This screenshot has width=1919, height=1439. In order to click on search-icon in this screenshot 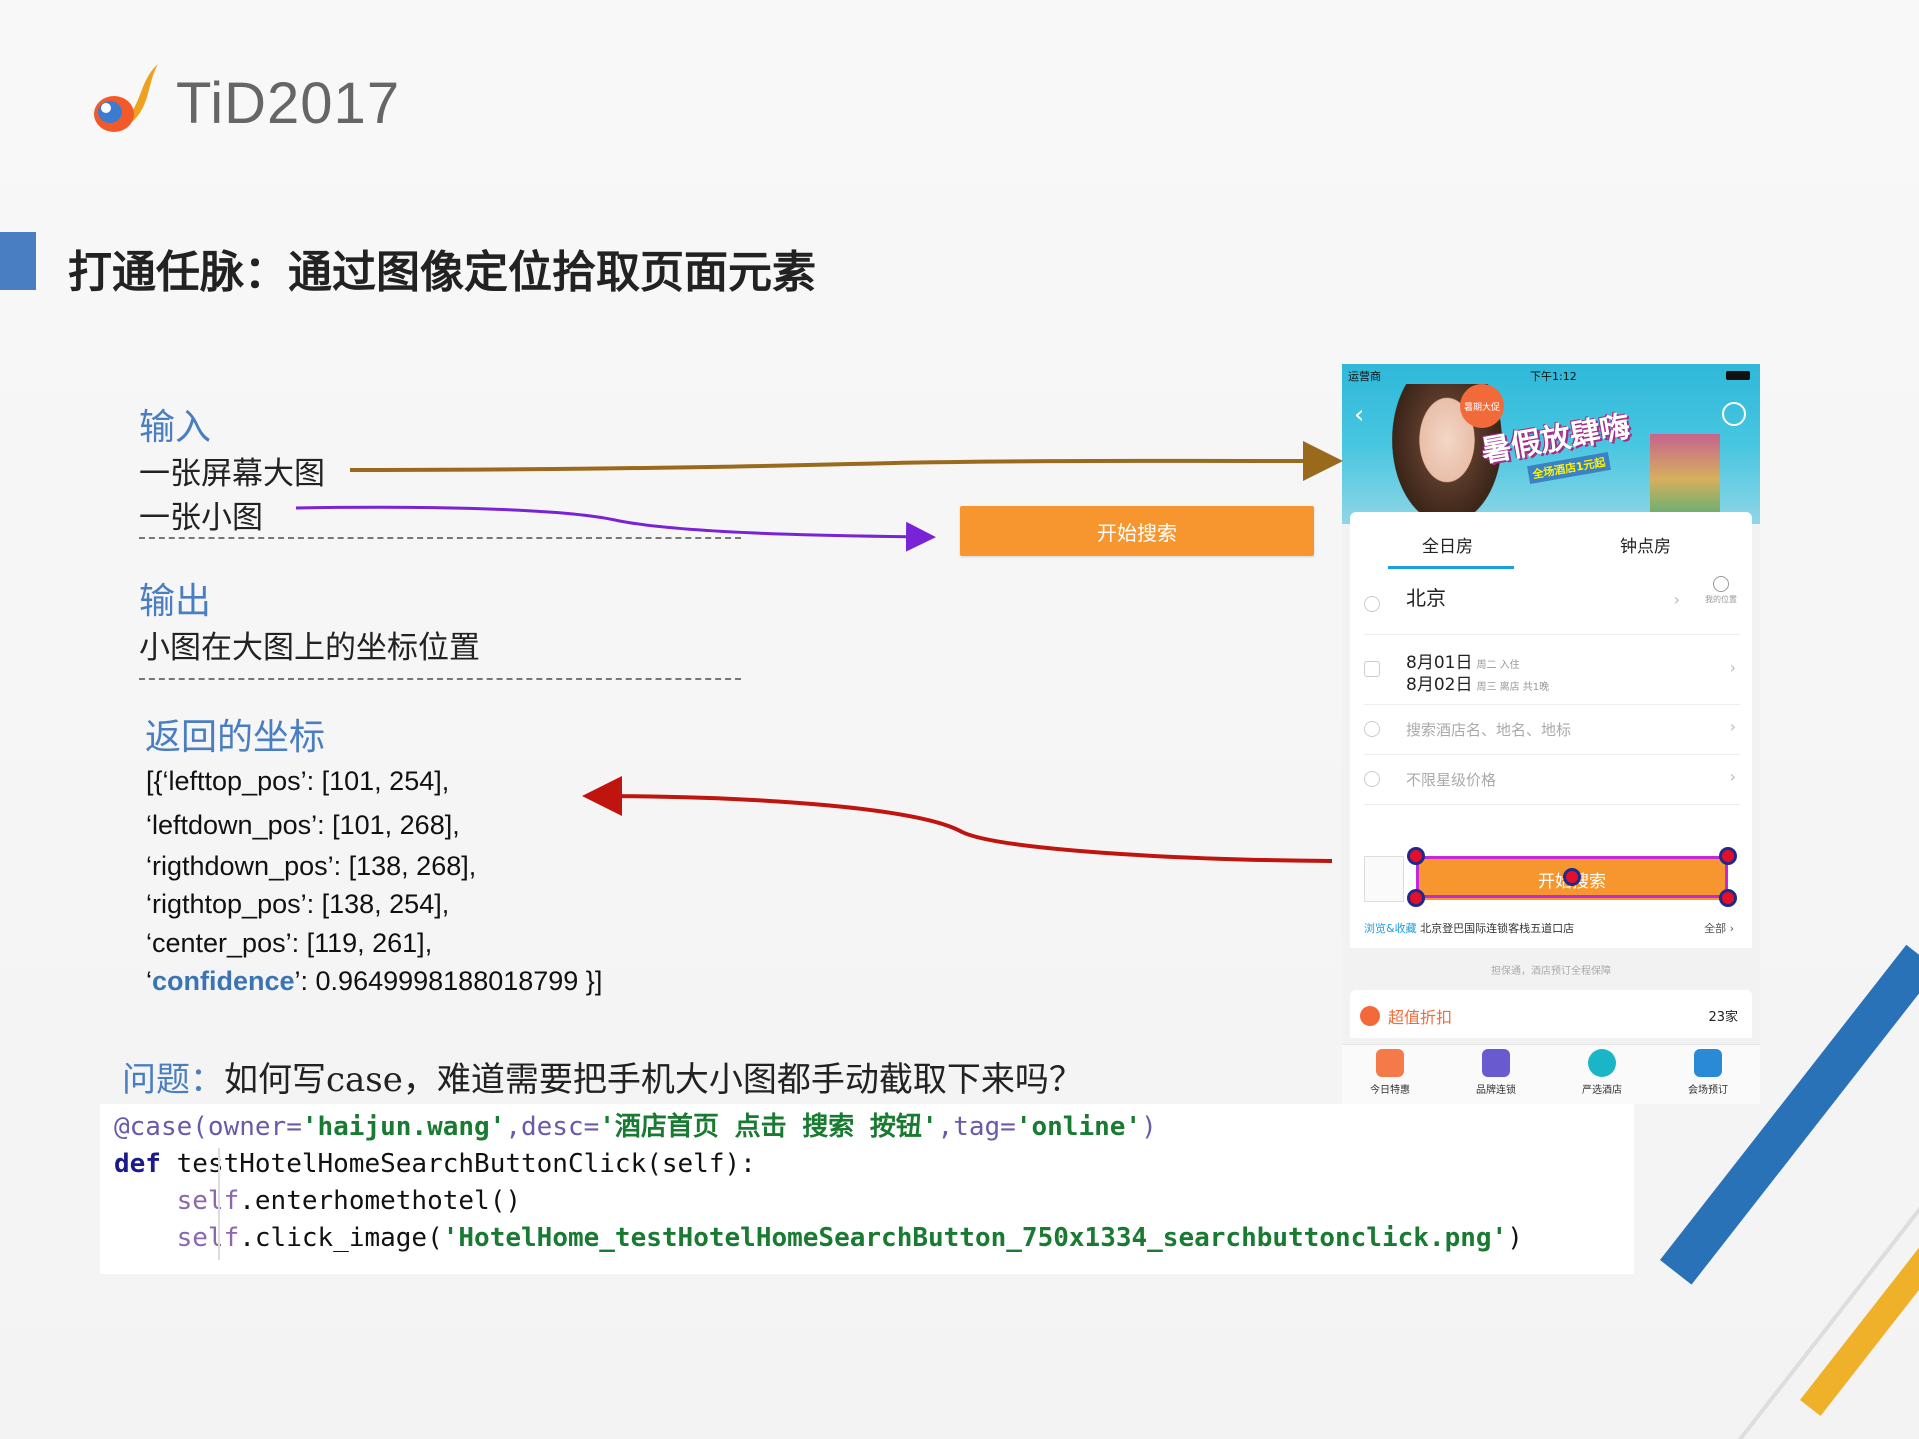, I will do `click(1372, 729)`.